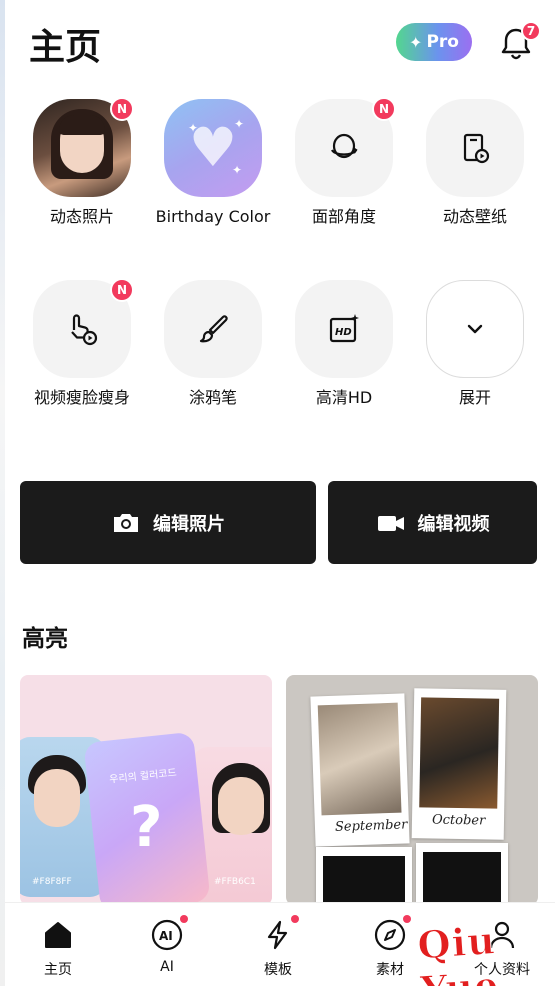 The image size is (555, 986). What do you see at coordinates (453, 524) in the screenshot?
I see `edit-video-label: 编辑视频` at bounding box center [453, 524].